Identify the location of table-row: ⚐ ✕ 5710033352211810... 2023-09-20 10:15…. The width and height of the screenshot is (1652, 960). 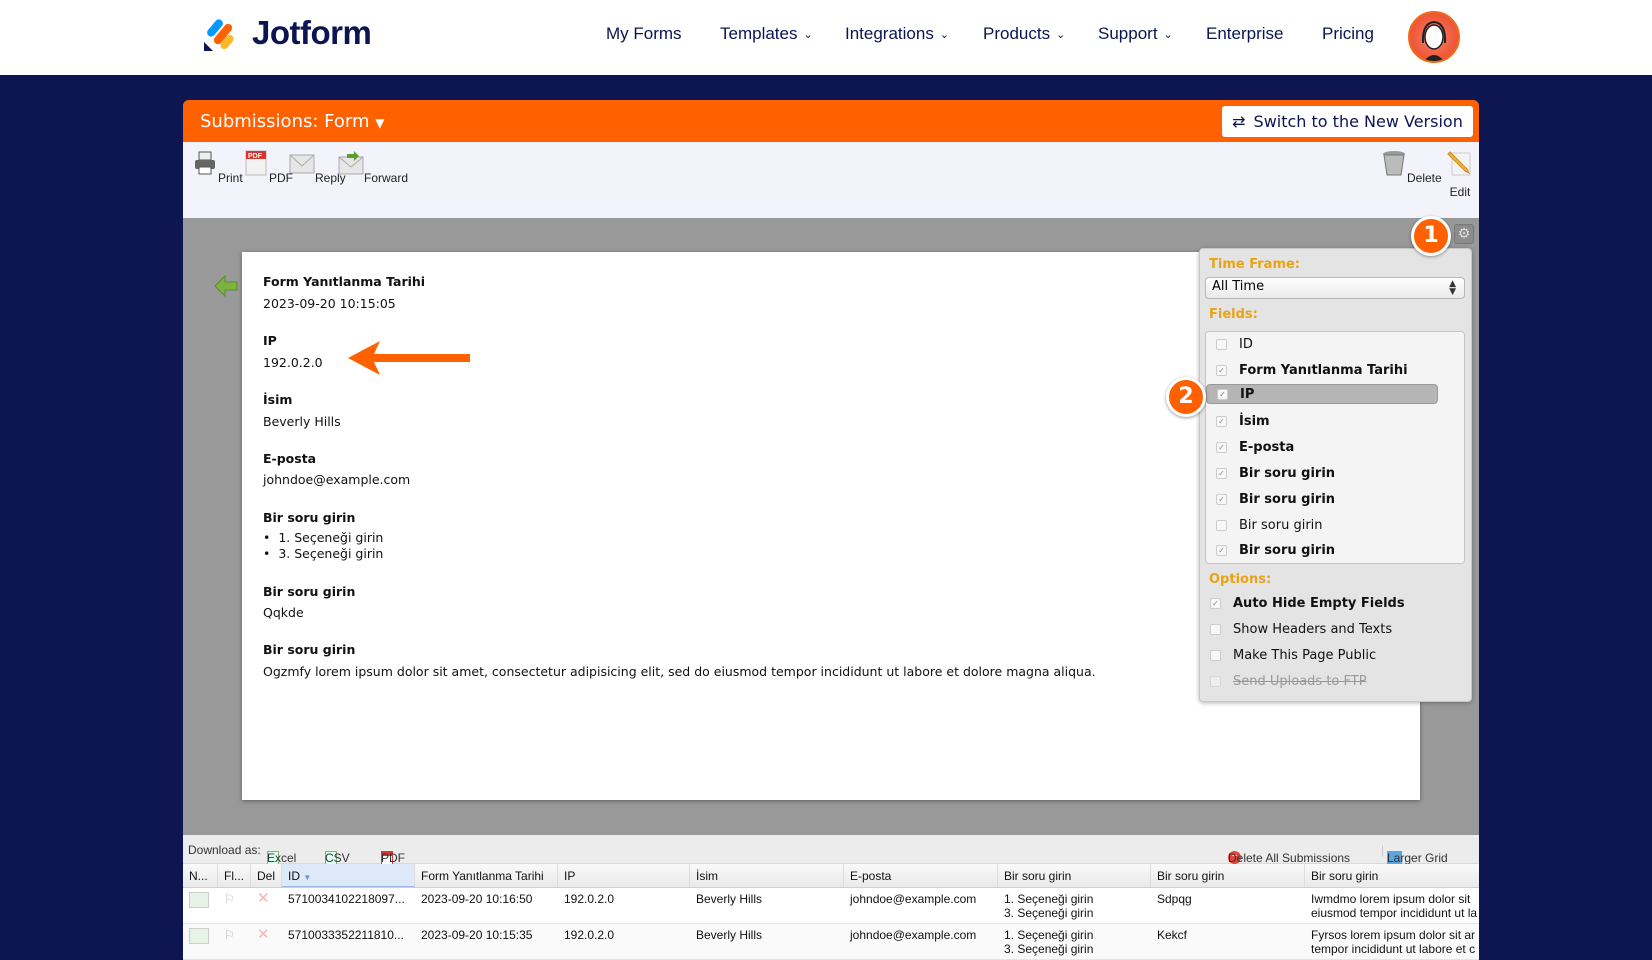
(831, 942).